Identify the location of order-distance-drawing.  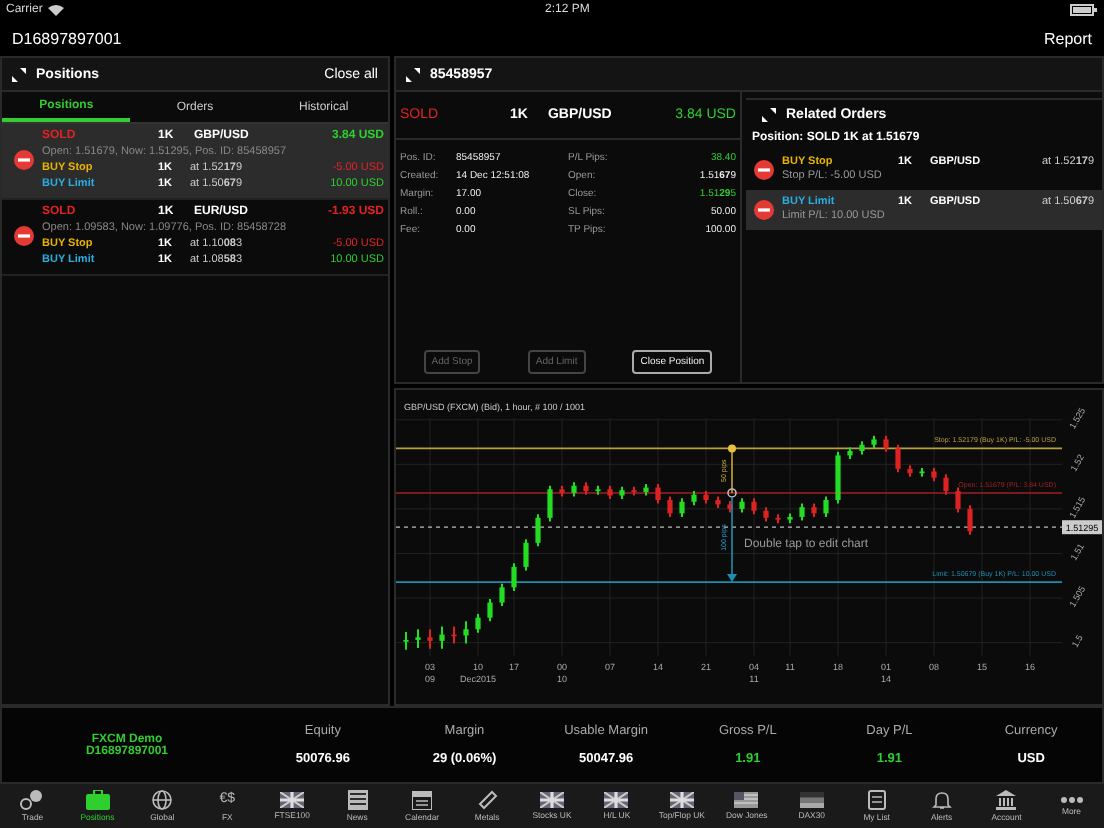
(732, 513).